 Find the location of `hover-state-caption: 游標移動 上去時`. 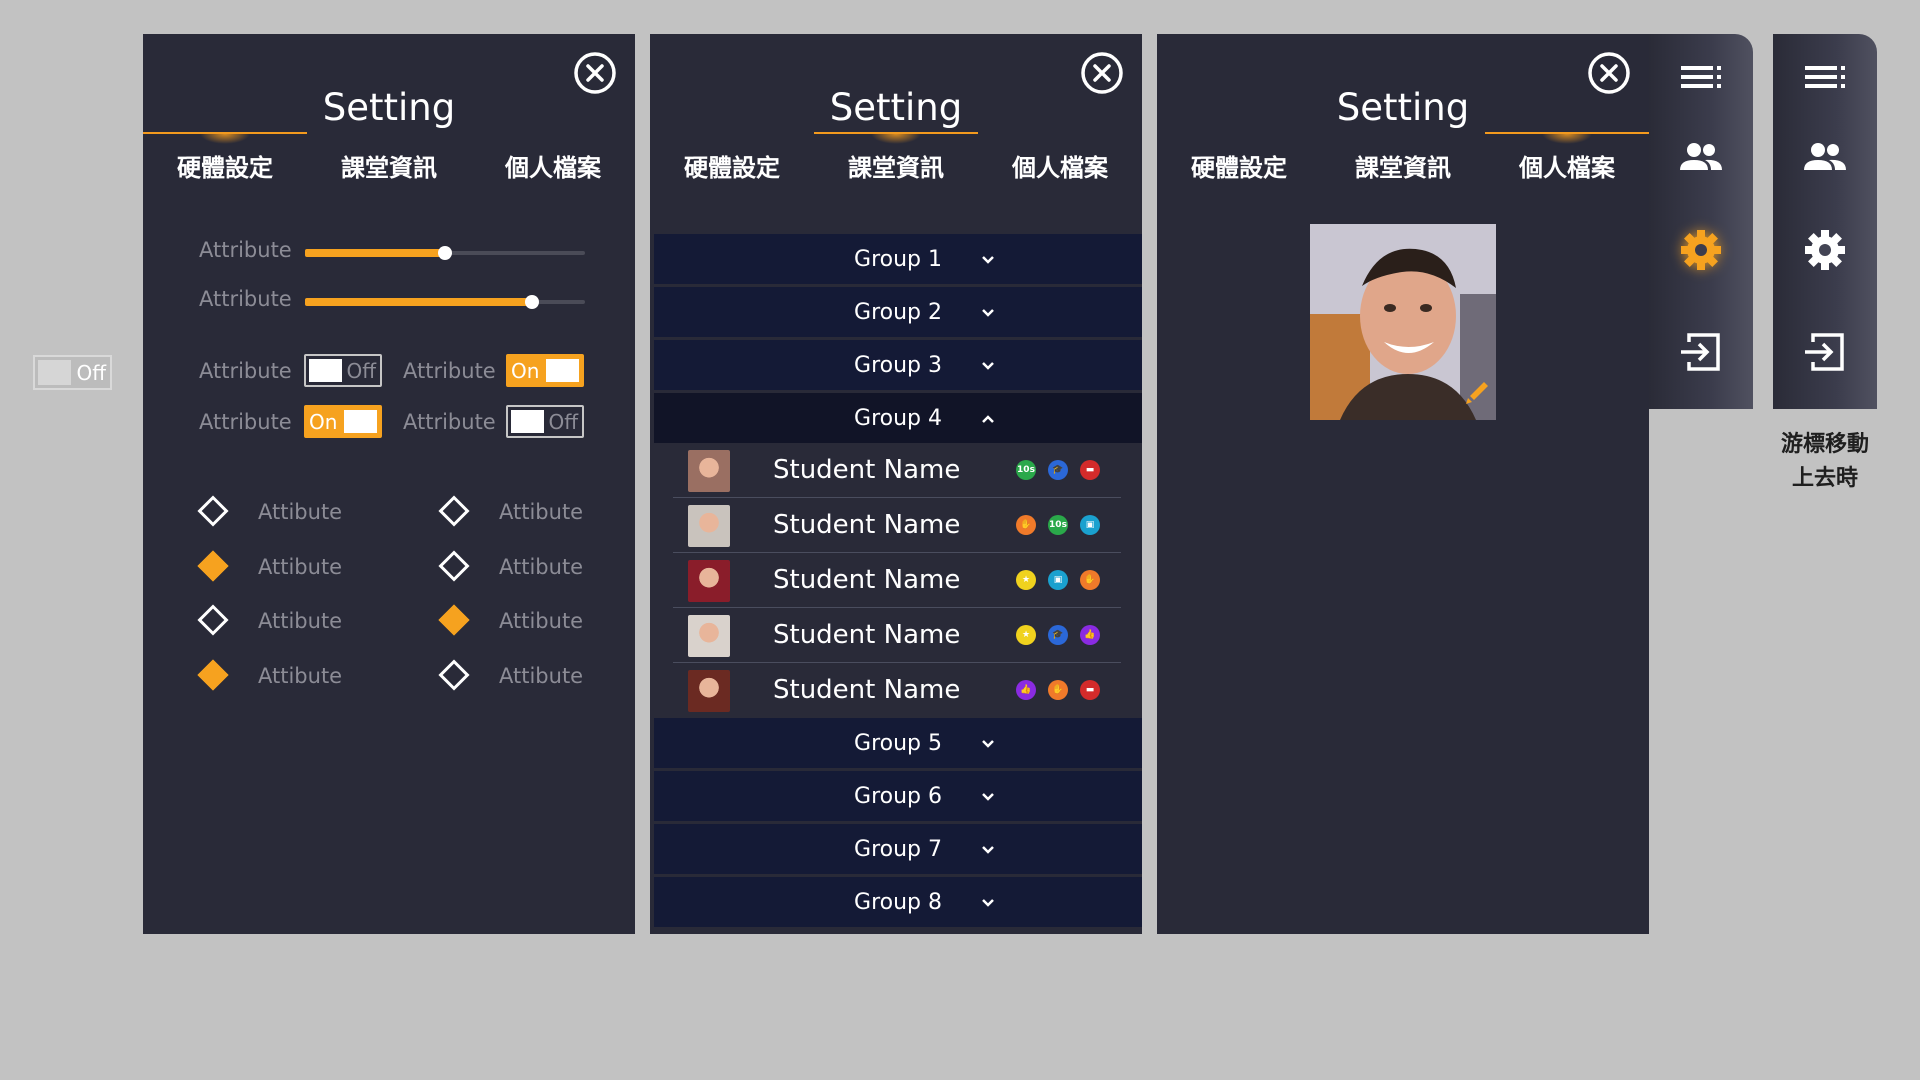

hover-state-caption: 游標移動 上去時 is located at coordinates (1825, 462).